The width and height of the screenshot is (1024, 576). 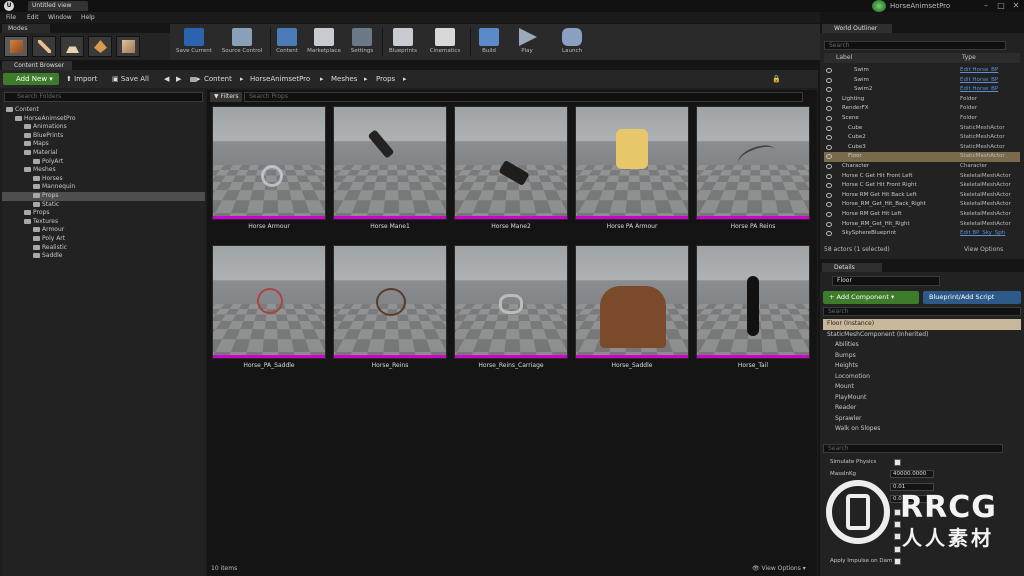 I want to click on view-options-button: 👁 View Options ▾, so click(x=779, y=568).